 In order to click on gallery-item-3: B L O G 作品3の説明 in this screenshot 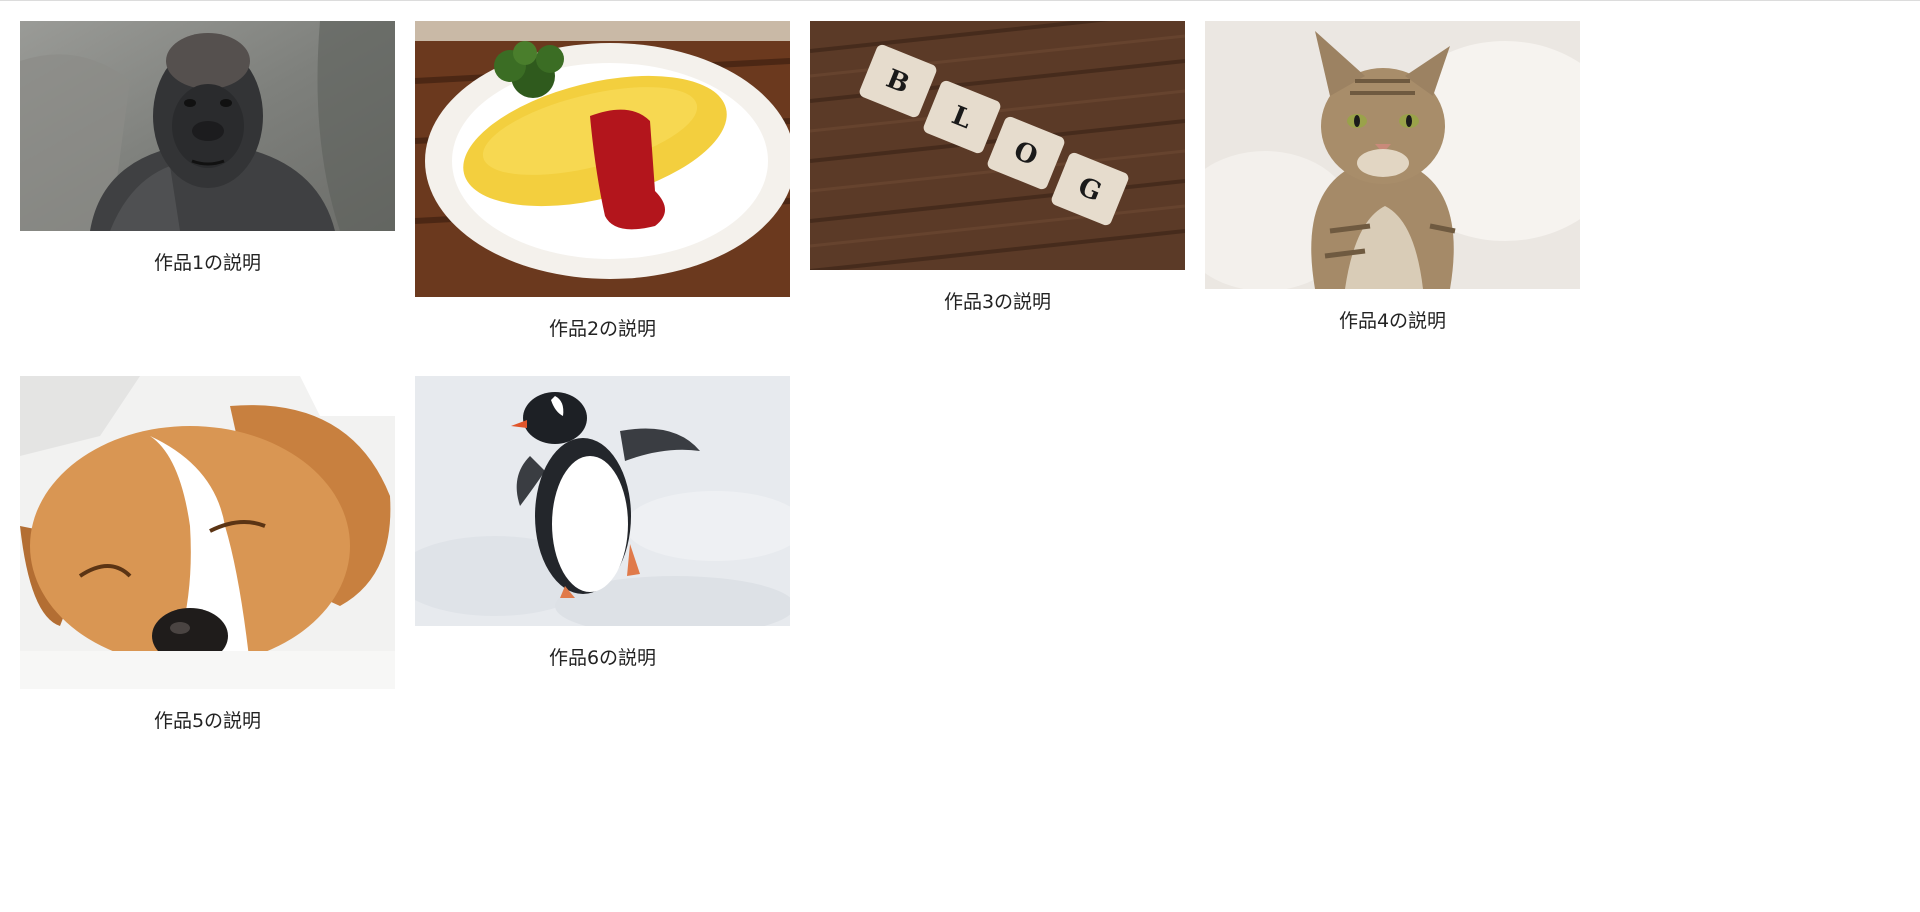, I will do `click(997, 167)`.